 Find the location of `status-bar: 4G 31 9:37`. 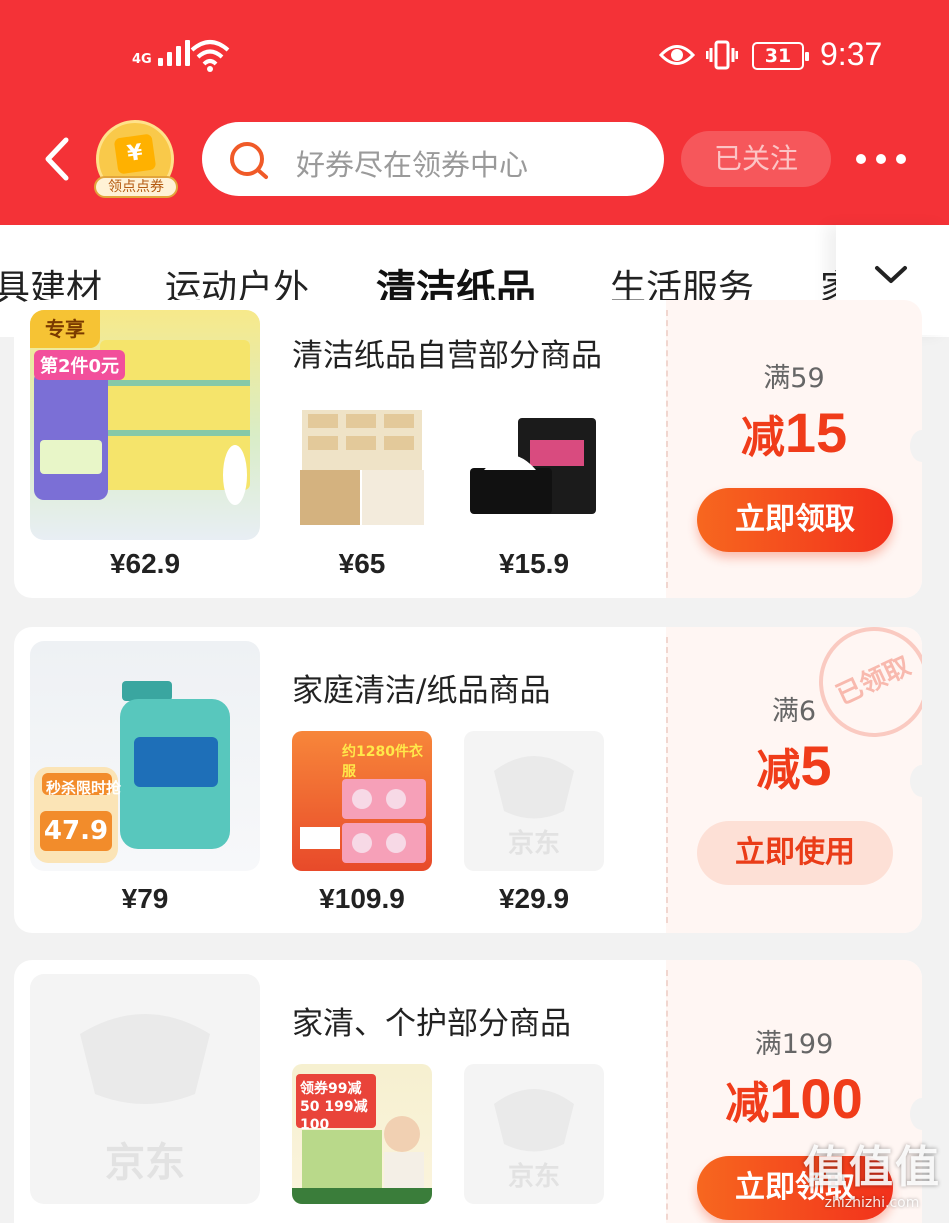

status-bar: 4G 31 9:37 is located at coordinates (474, 55).